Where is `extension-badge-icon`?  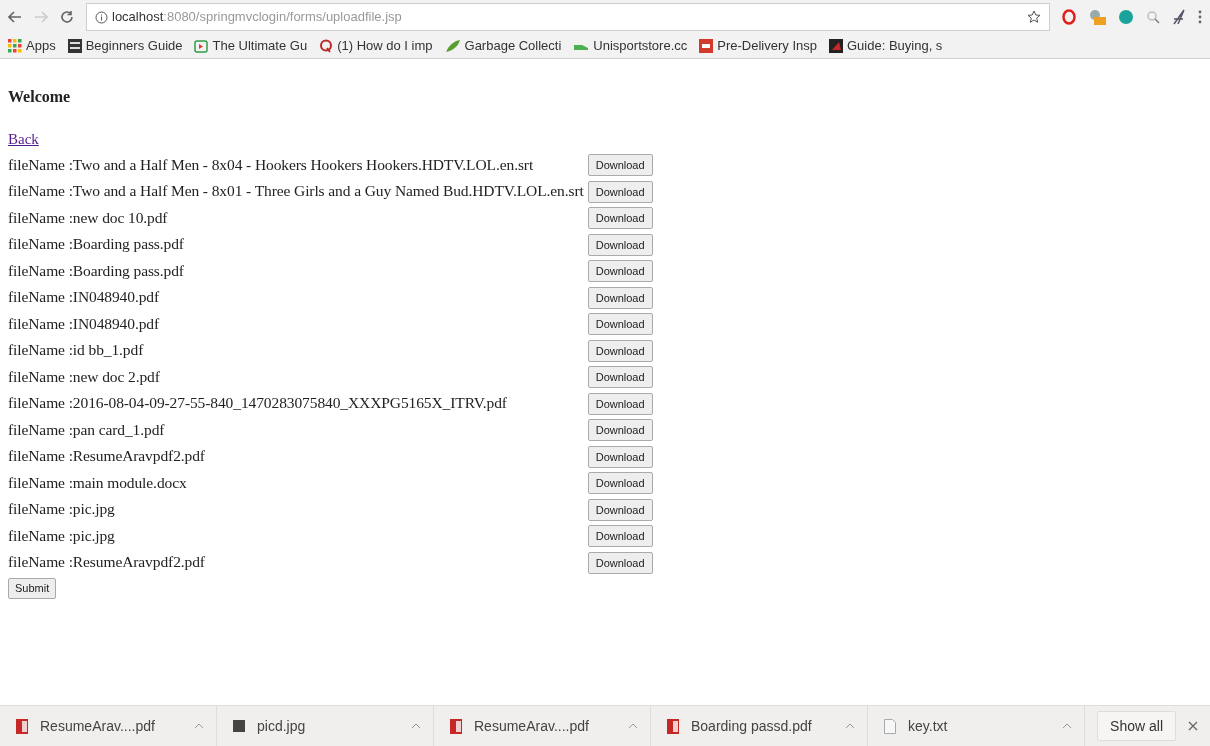
extension-badge-icon is located at coordinates (1097, 17).